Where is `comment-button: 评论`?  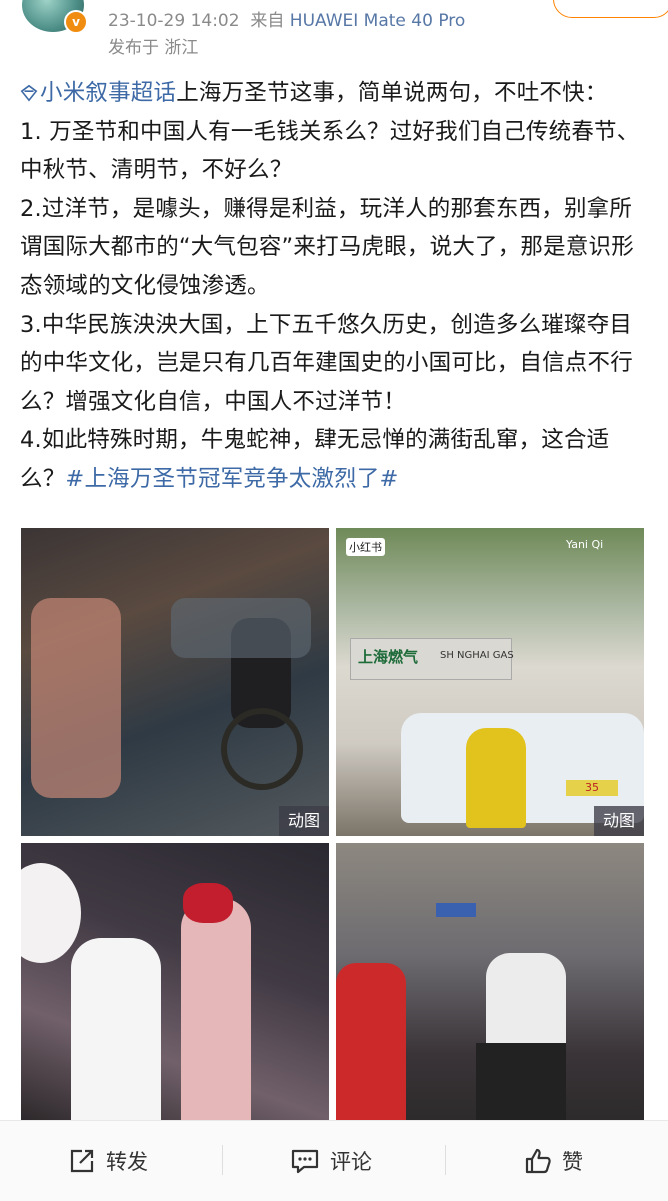 comment-button: 评论 is located at coordinates (331, 1161).